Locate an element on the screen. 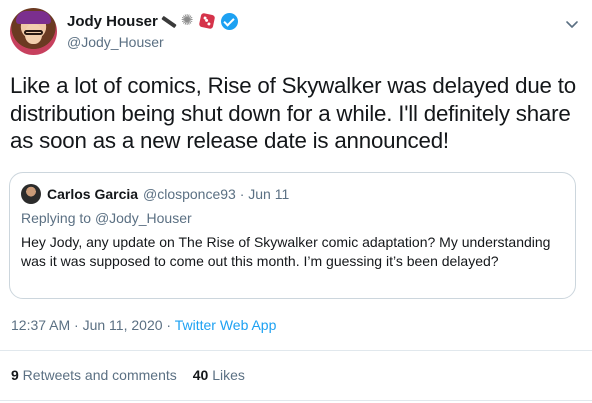  quoted-author-handle-date: @closponce93 · Jun 11 is located at coordinates (216, 194).